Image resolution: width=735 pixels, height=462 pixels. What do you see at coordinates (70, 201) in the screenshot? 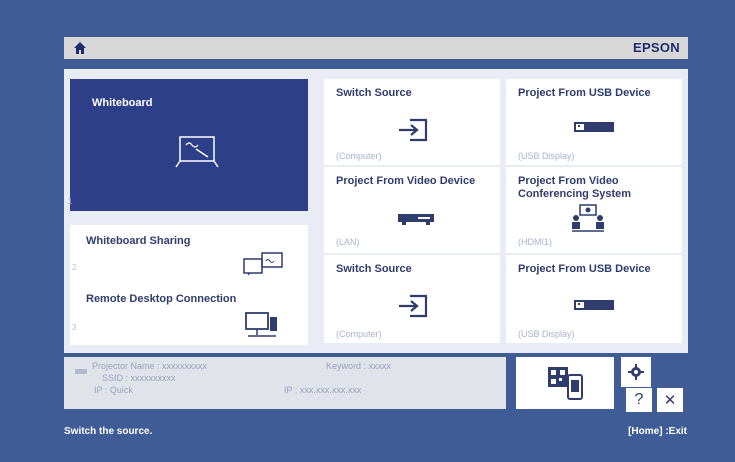
I see `edge-number: 1` at bounding box center [70, 201].